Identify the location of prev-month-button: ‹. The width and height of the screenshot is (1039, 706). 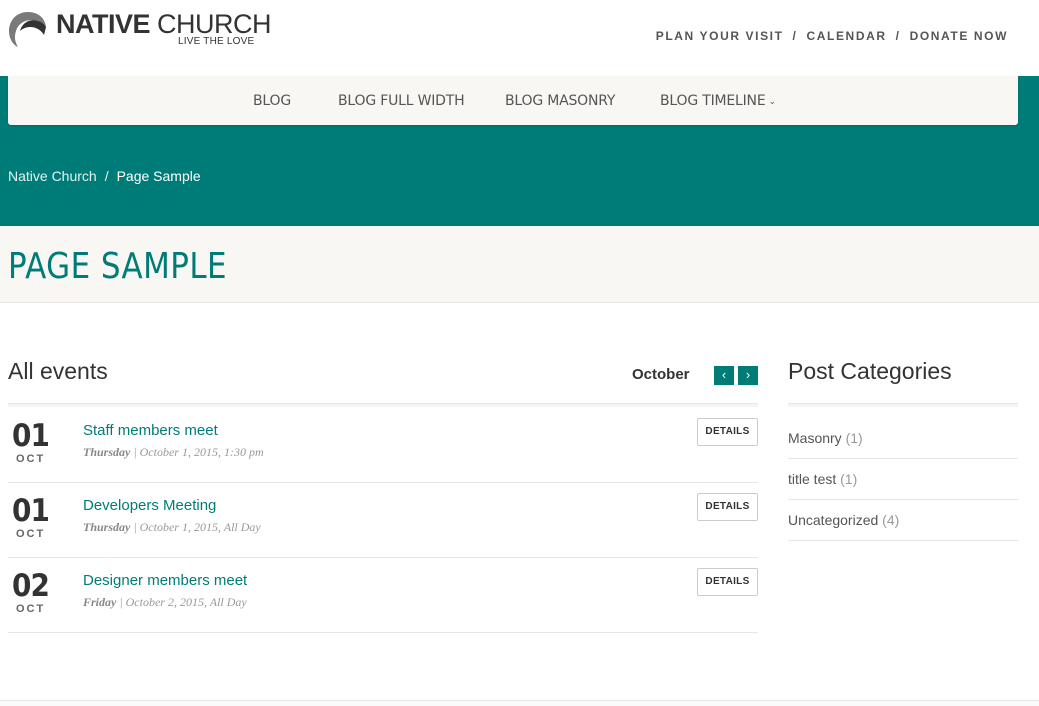
(724, 375).